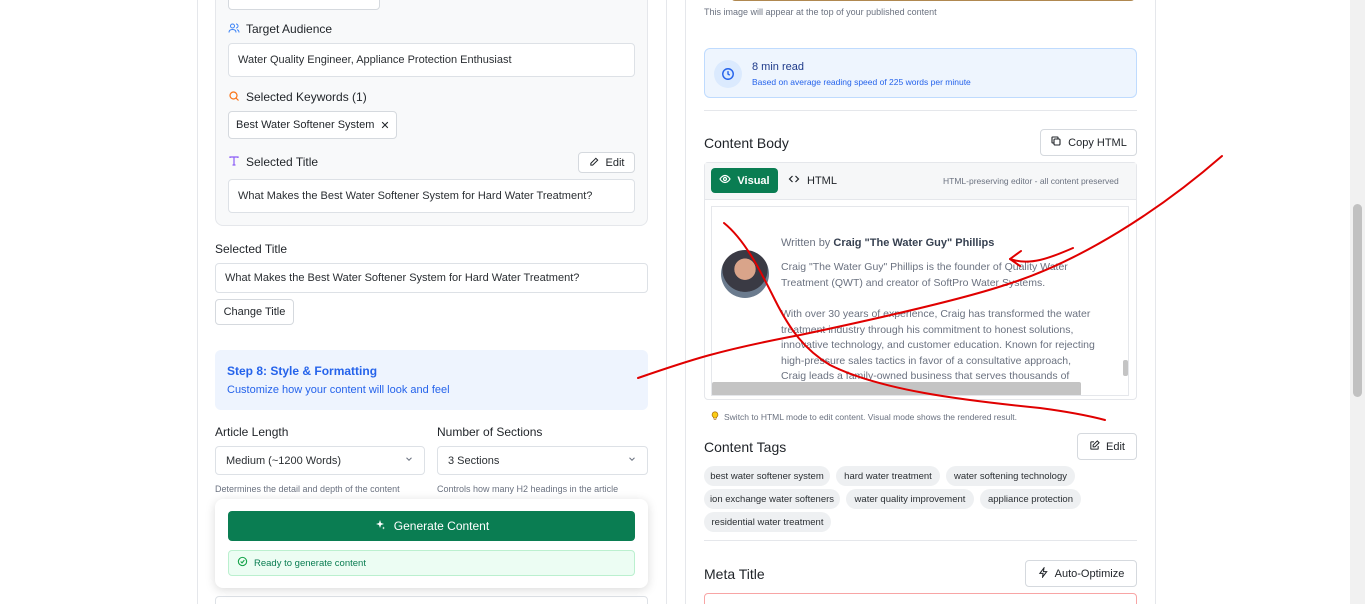 The image size is (1365, 604). Describe the element at coordinates (933, 0) in the screenshot. I see `featured-image` at that location.